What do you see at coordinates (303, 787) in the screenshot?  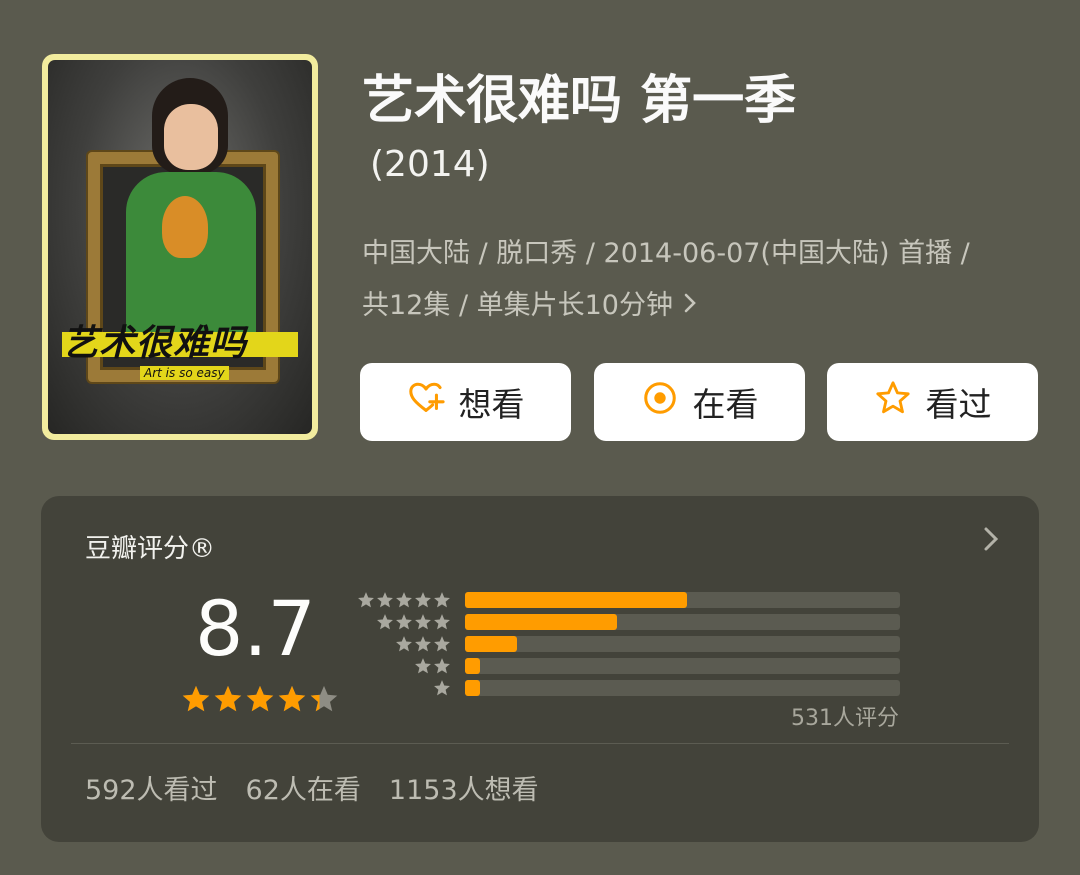 I see `stat-watching: 62人在看` at bounding box center [303, 787].